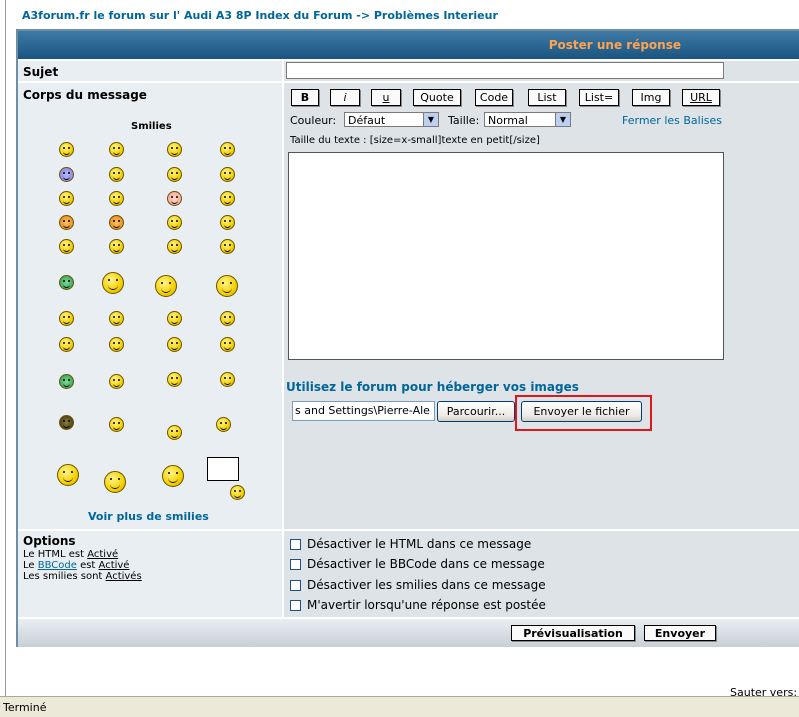 The width and height of the screenshot is (799, 717). Describe the element at coordinates (66, 381) in the screenshot. I see `sick-smiley-icon` at that location.